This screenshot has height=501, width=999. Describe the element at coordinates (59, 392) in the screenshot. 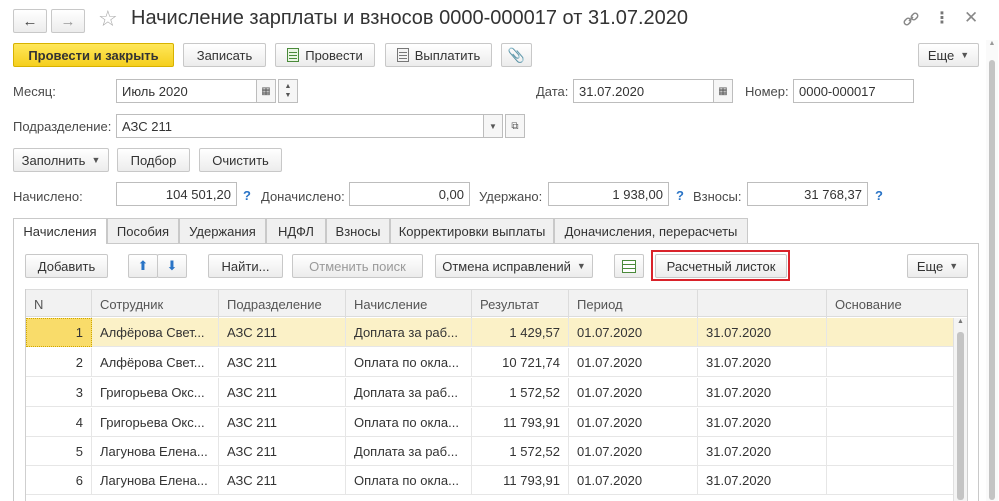

I see `cell-n: 3` at that location.